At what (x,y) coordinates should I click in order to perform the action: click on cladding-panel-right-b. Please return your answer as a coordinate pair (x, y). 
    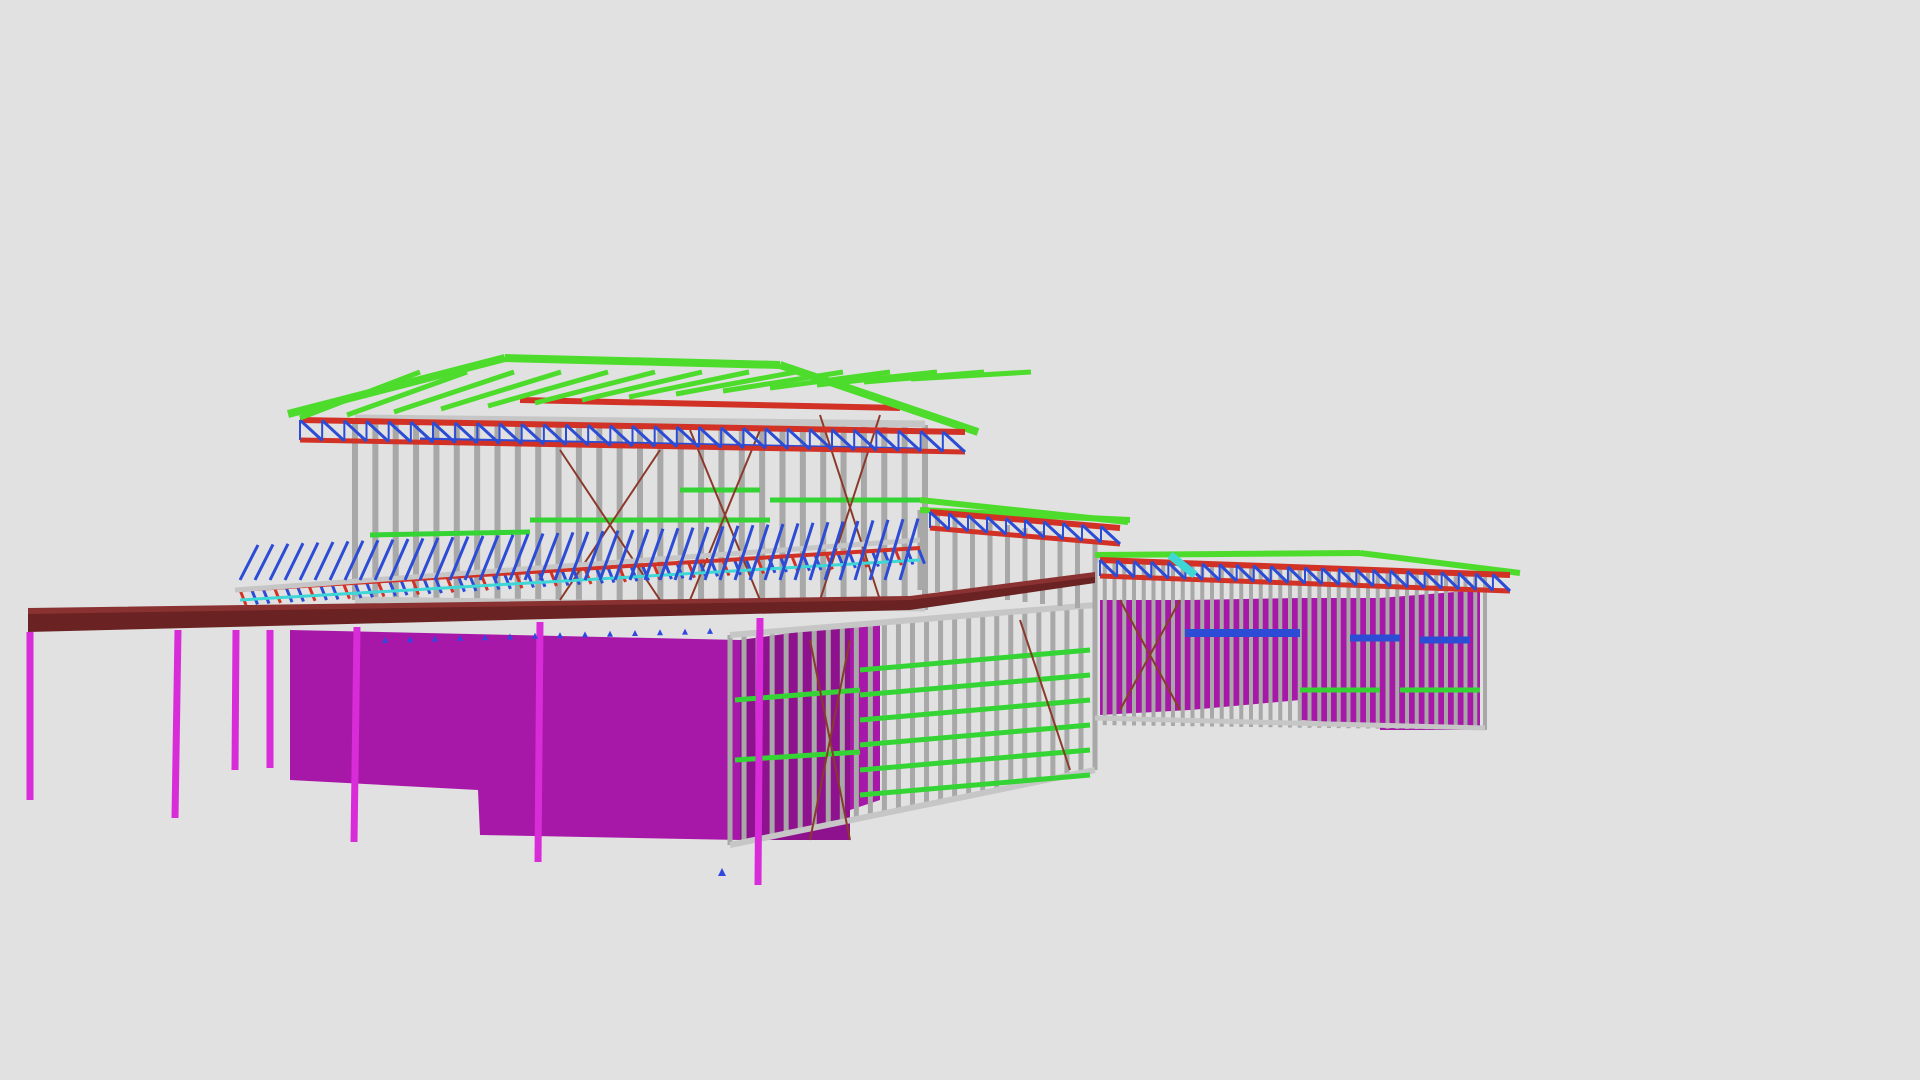
    Looking at the image, I should click on (1245, 654).